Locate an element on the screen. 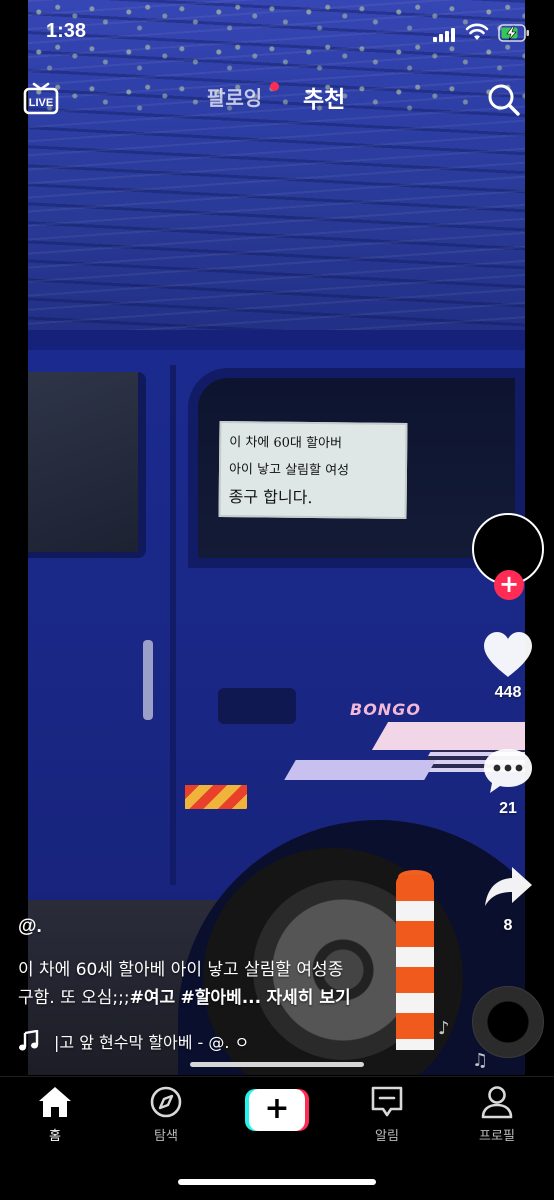 The height and width of the screenshot is (1200, 554). share-button: 8 is located at coordinates (508, 899).